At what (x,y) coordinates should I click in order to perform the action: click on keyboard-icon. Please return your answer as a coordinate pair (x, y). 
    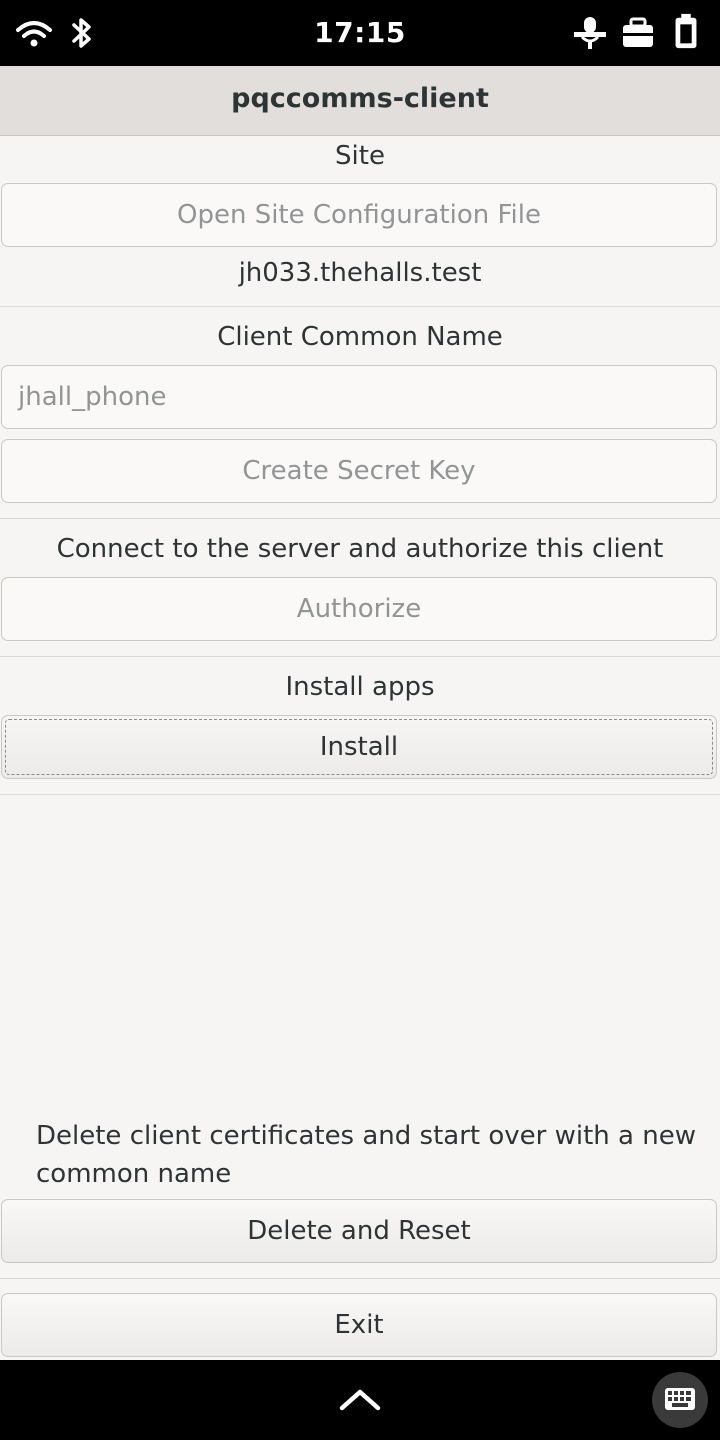
    Looking at the image, I should click on (680, 1399).